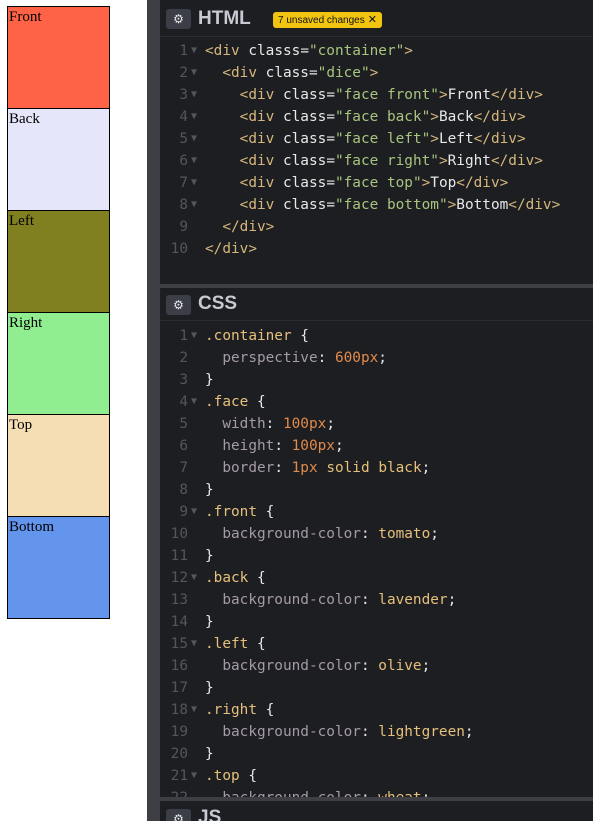 The image size is (593, 821). What do you see at coordinates (58, 159) in the screenshot?
I see `face-back: Back` at bounding box center [58, 159].